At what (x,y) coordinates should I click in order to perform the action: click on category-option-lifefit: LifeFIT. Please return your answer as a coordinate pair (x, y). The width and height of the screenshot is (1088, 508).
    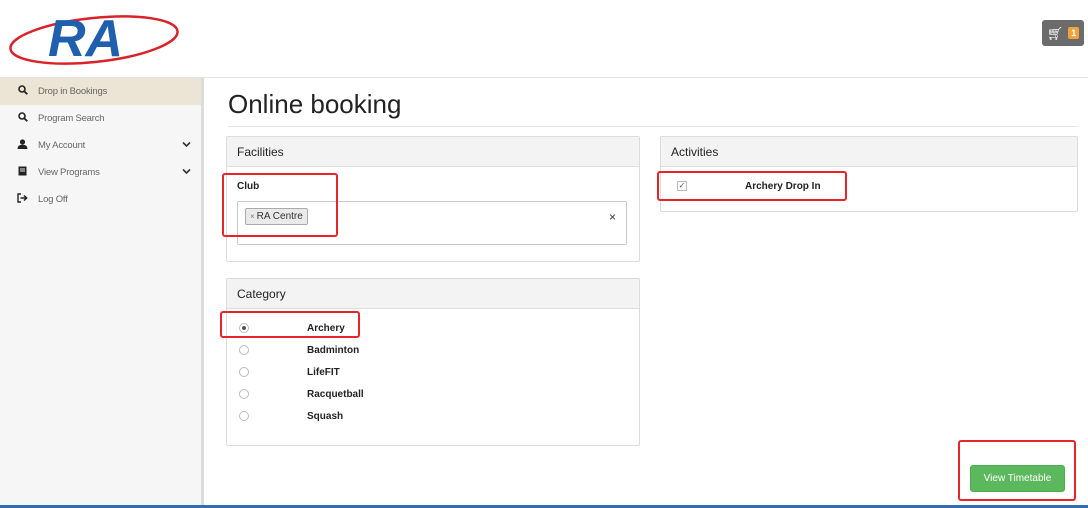
    Looking at the image, I should click on (289, 372).